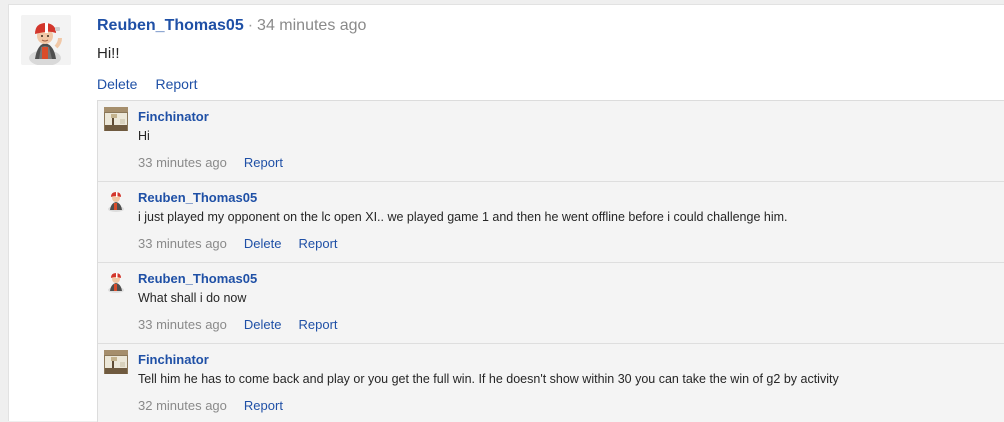 The height and width of the screenshot is (422, 1004). What do you see at coordinates (117, 84) in the screenshot?
I see `main-post-delete-button: Delete` at bounding box center [117, 84].